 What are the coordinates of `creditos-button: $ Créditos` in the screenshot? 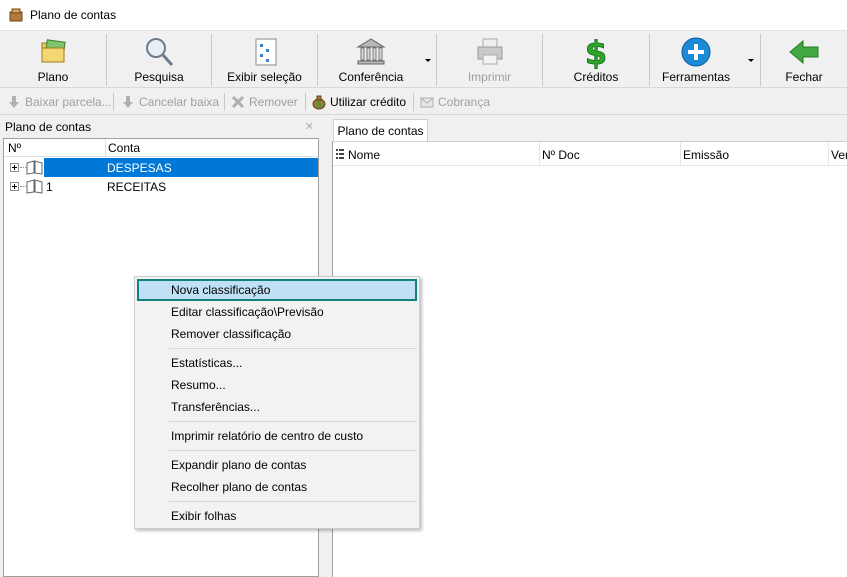 It's located at (596, 59).